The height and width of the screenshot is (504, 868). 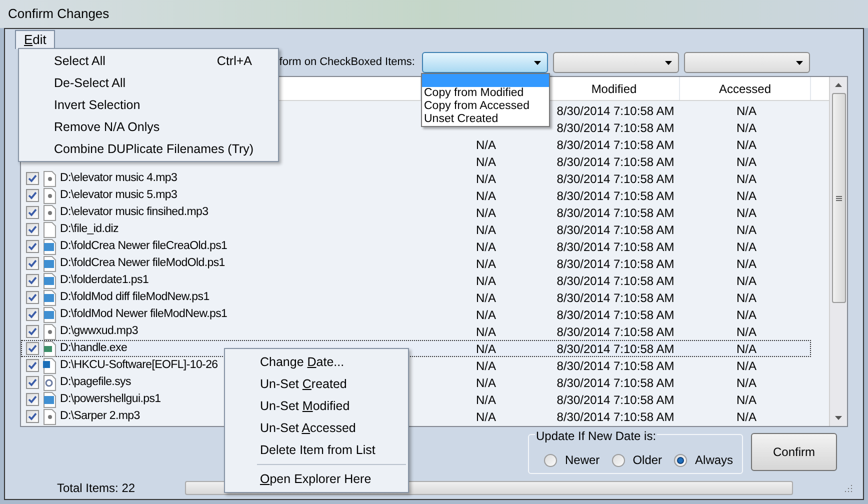 What do you see at coordinates (142, 263) in the screenshot?
I see `file-name: D:\foldCrea Newer fileModOld.ps1` at bounding box center [142, 263].